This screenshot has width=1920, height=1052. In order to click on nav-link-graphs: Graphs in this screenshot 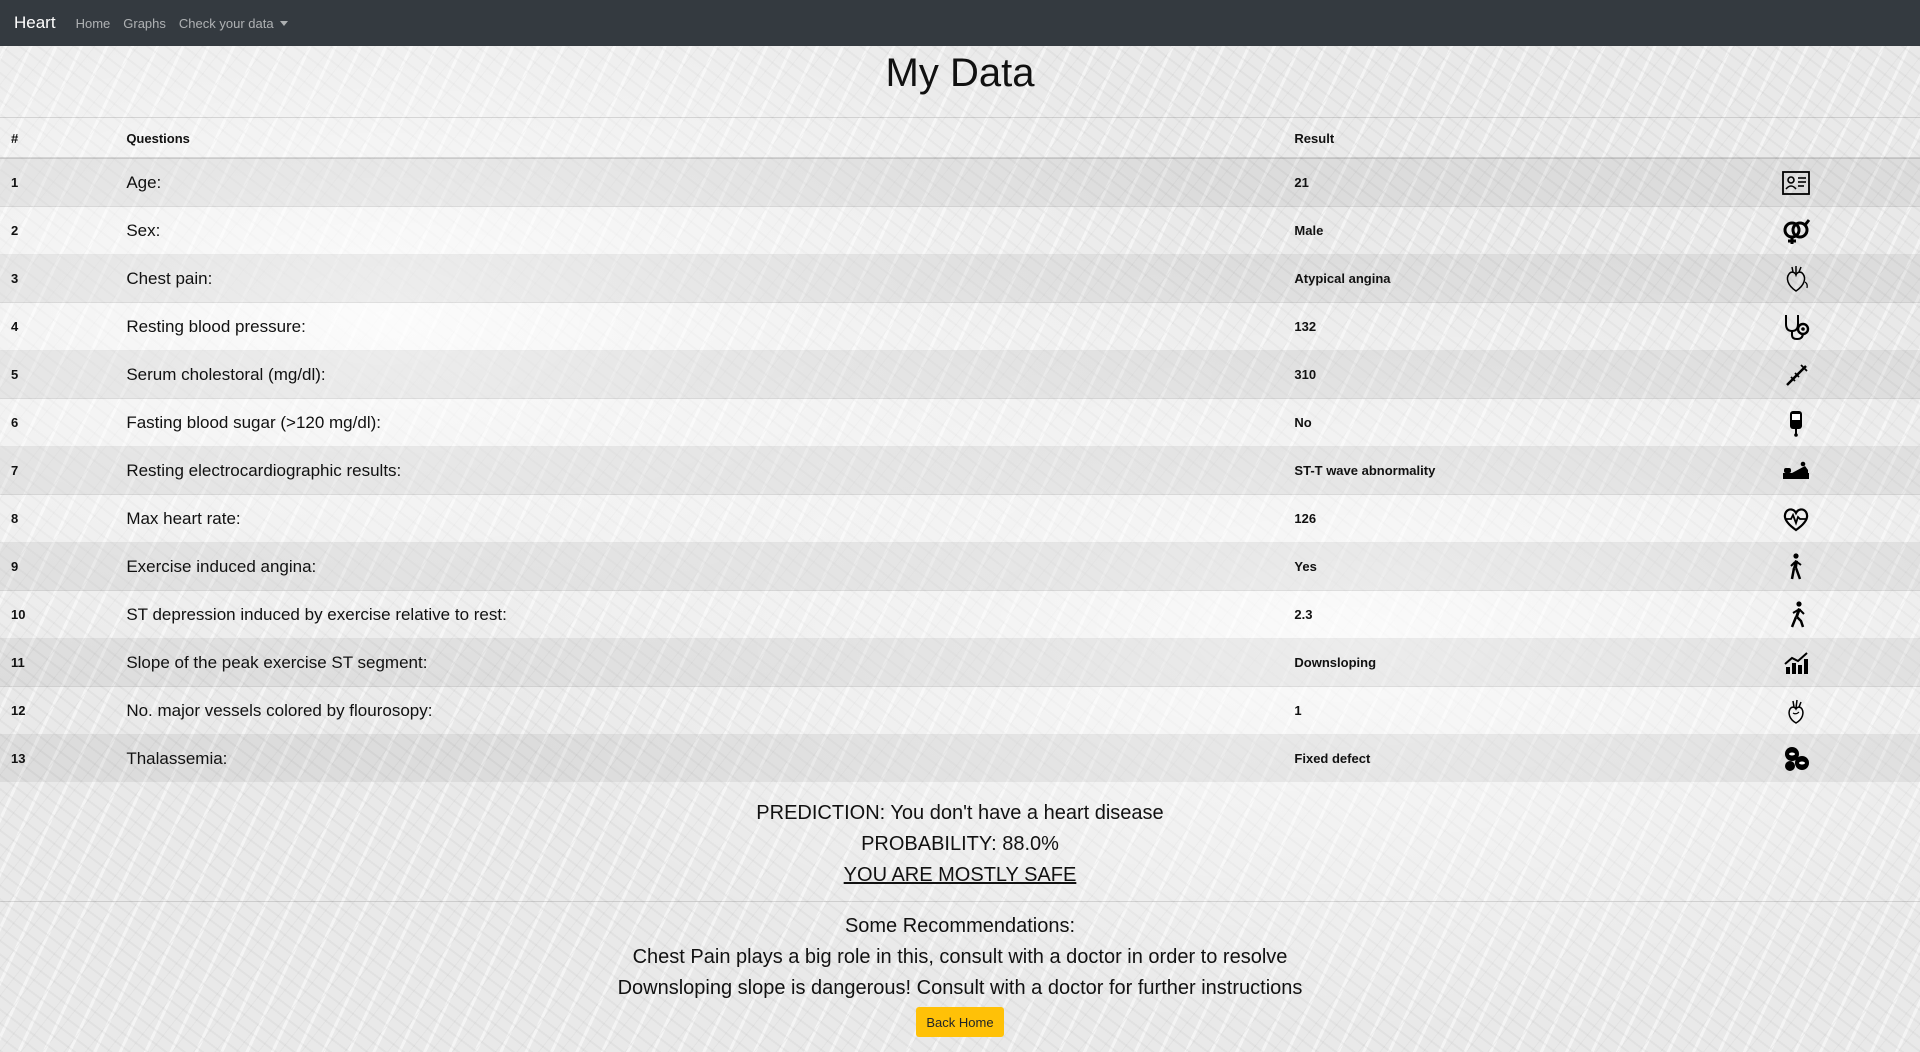, I will do `click(144, 23)`.